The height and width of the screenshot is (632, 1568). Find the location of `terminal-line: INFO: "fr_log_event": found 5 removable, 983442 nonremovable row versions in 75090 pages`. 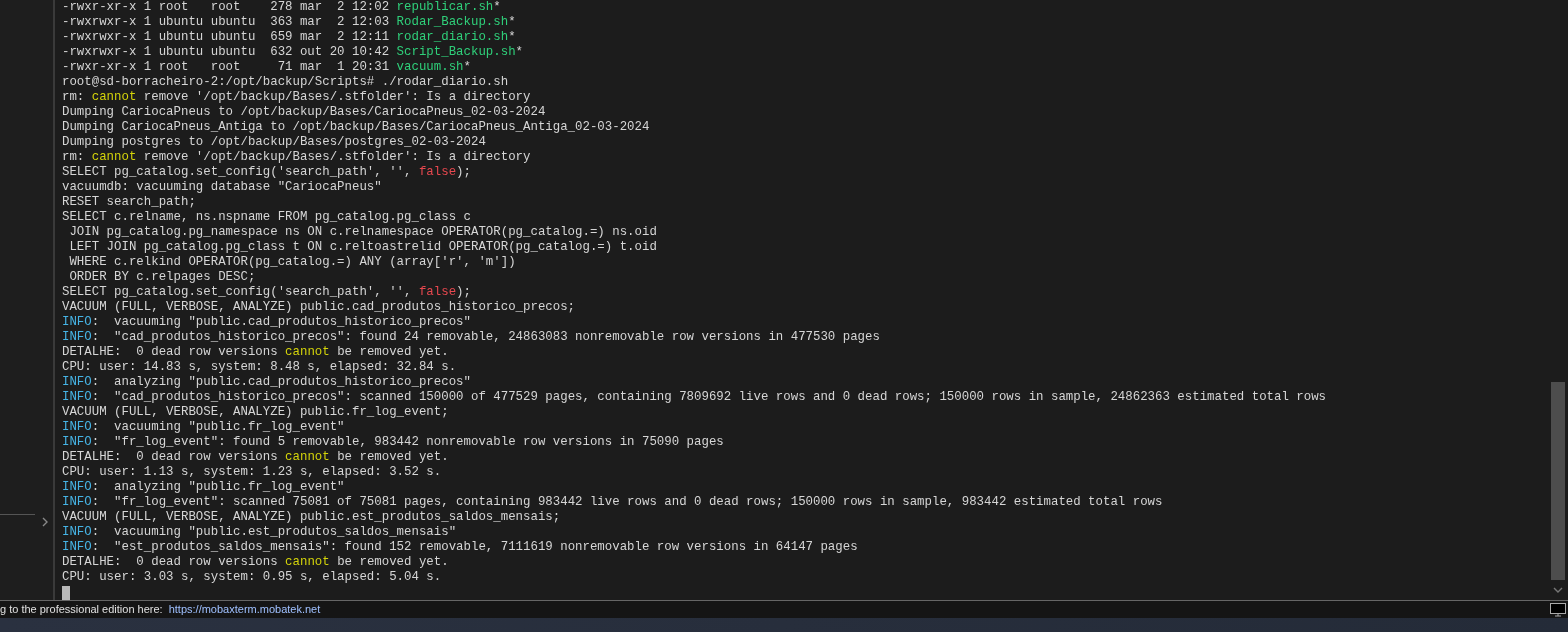

terminal-line: INFO: "fr_log_event": found 5 removable, 983442 nonremovable row versions in 75090 pages is located at coordinates (393, 442).